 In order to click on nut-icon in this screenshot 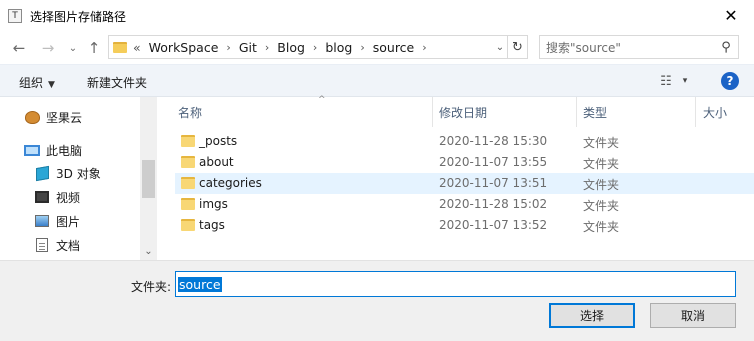, I will do `click(32, 117)`.